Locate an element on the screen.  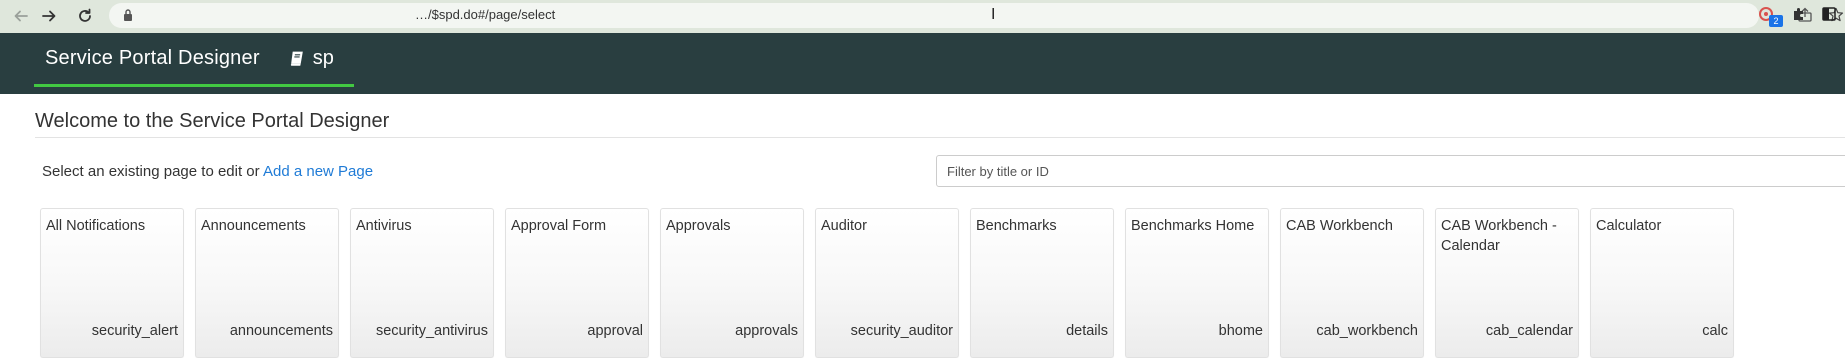
side-panel-icon is located at coordinates (1829, 16).